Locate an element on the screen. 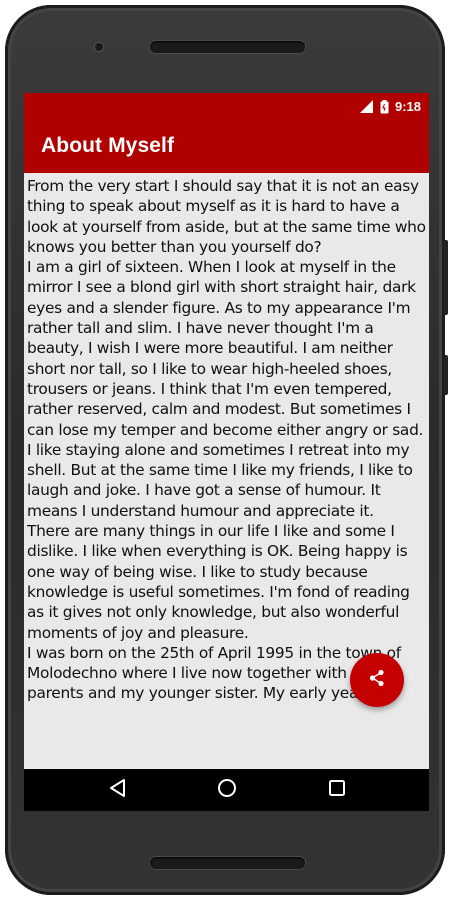 Image resolution: width=450 pixels, height=900 pixels. back-icon is located at coordinates (118, 790).